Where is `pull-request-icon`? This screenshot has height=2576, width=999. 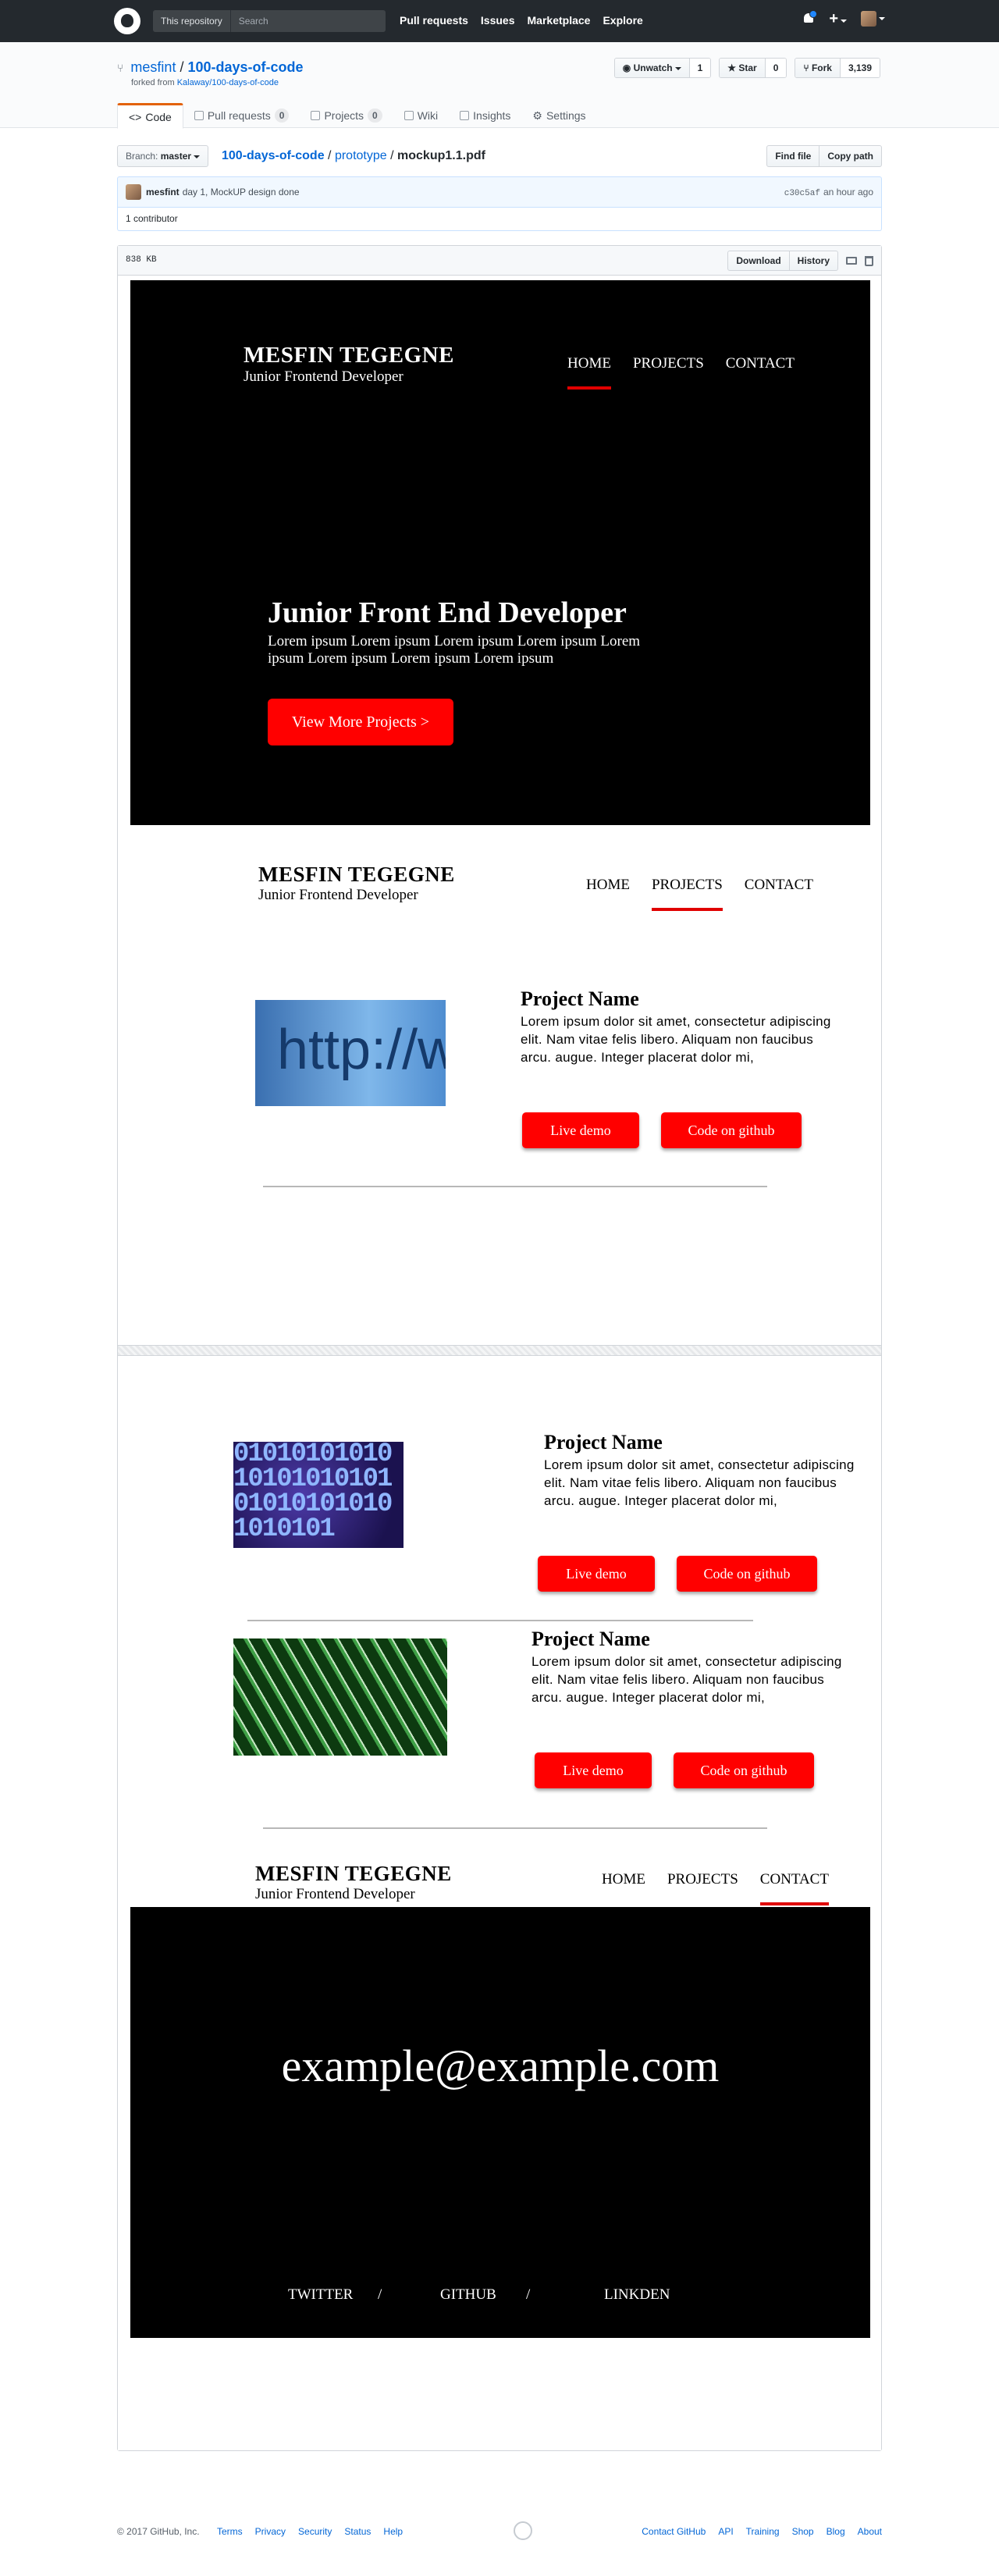 pull-request-icon is located at coordinates (199, 115).